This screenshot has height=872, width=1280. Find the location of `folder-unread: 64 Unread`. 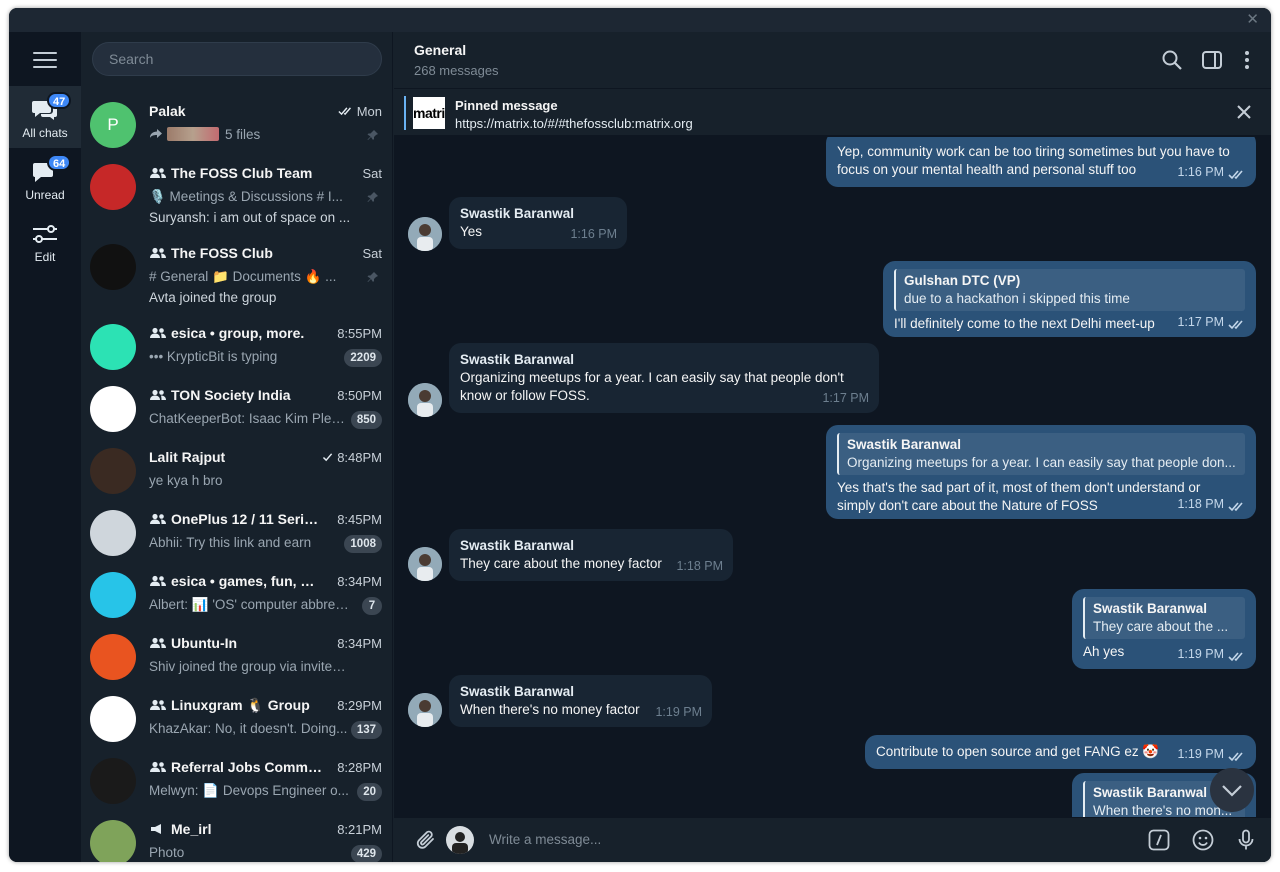

folder-unread: 64 Unread is located at coordinates (45, 179).